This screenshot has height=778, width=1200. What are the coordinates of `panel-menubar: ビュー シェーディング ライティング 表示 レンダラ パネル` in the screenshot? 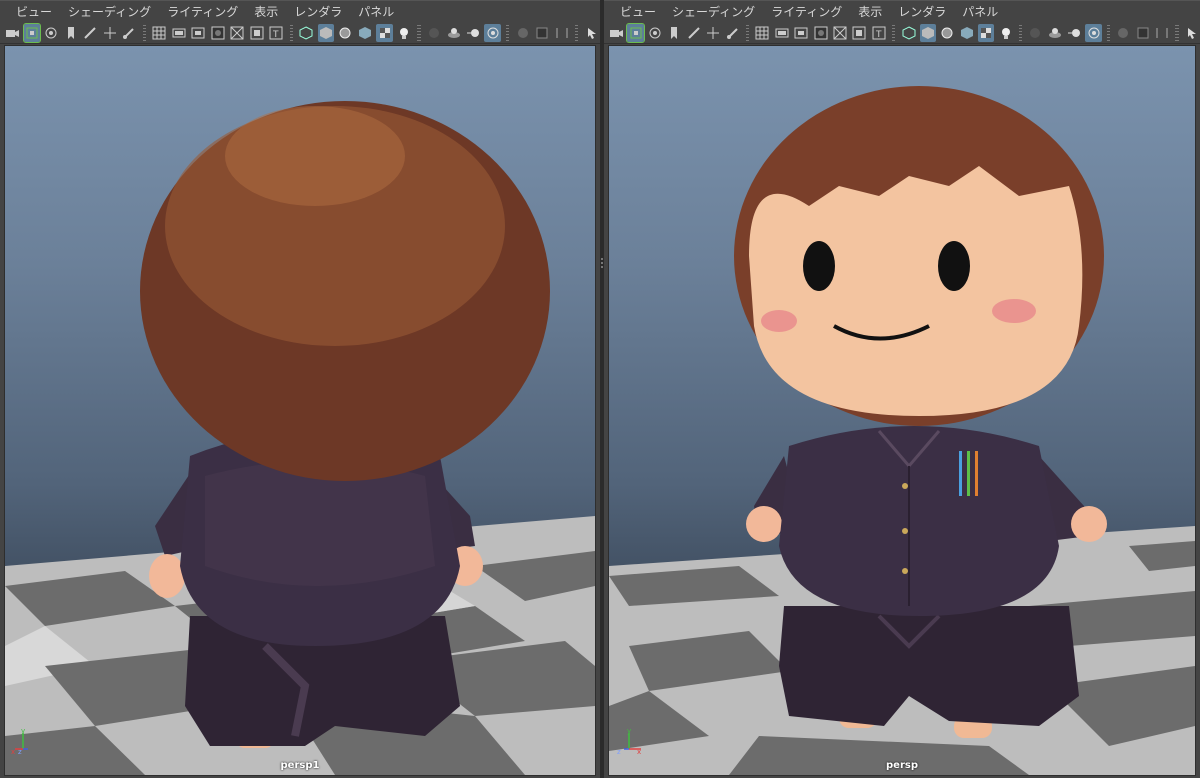 It's located at (902, 11).